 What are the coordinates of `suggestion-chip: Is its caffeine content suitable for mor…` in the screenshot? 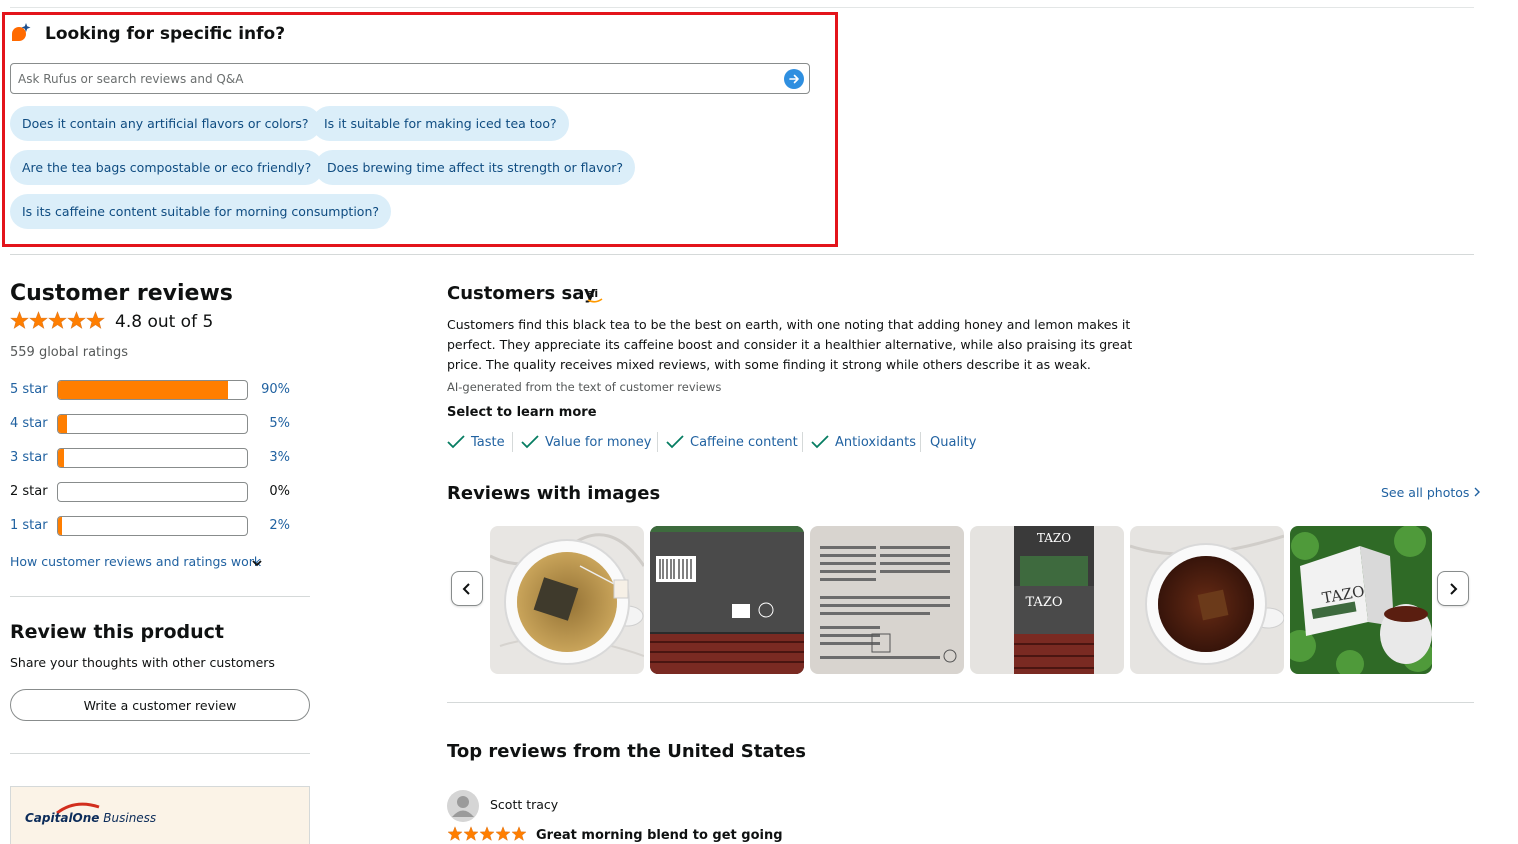 It's located at (200, 211).